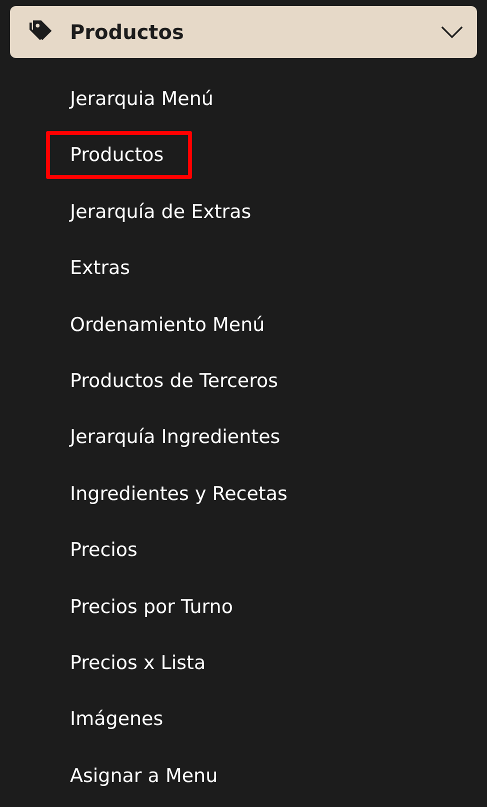  Describe the element at coordinates (119, 155) in the screenshot. I see `menu-item: Productos` at that location.